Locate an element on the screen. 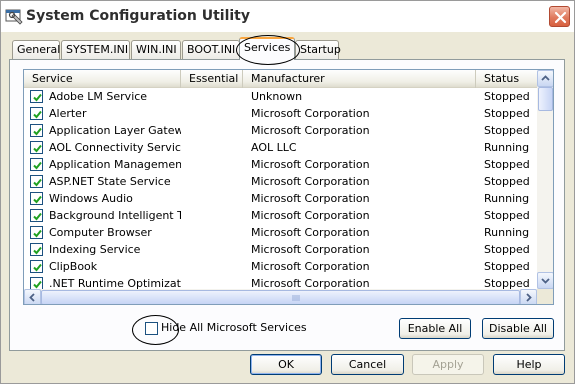  scroll-up-button is located at coordinates (545, 78).